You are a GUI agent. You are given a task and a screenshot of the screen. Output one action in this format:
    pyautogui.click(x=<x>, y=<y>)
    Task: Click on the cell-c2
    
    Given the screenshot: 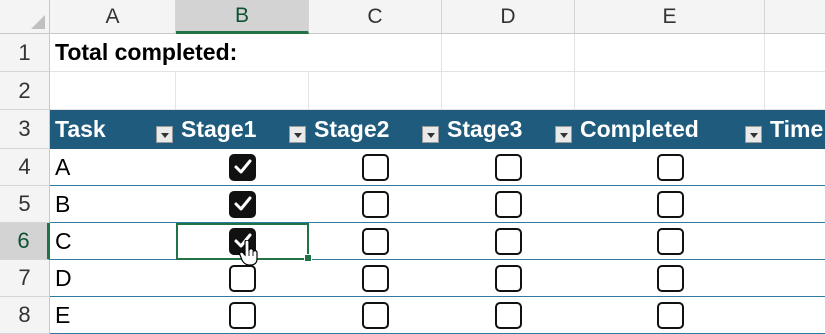 What is the action you would take?
    pyautogui.click(x=375, y=91)
    